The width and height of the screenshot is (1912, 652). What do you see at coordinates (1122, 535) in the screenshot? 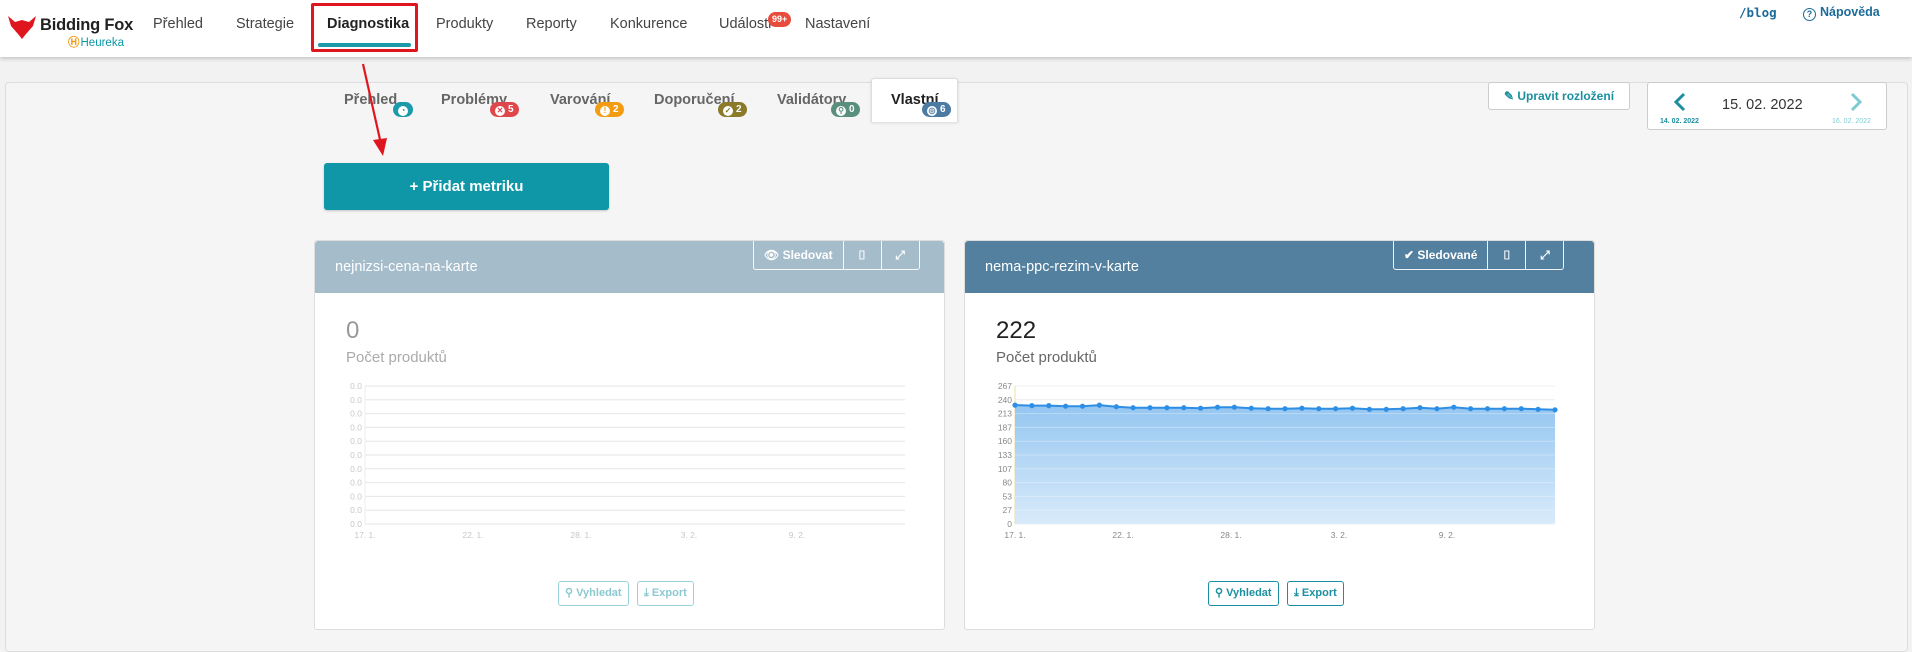
I see `x-tick-label: 22. 1.` at bounding box center [1122, 535].